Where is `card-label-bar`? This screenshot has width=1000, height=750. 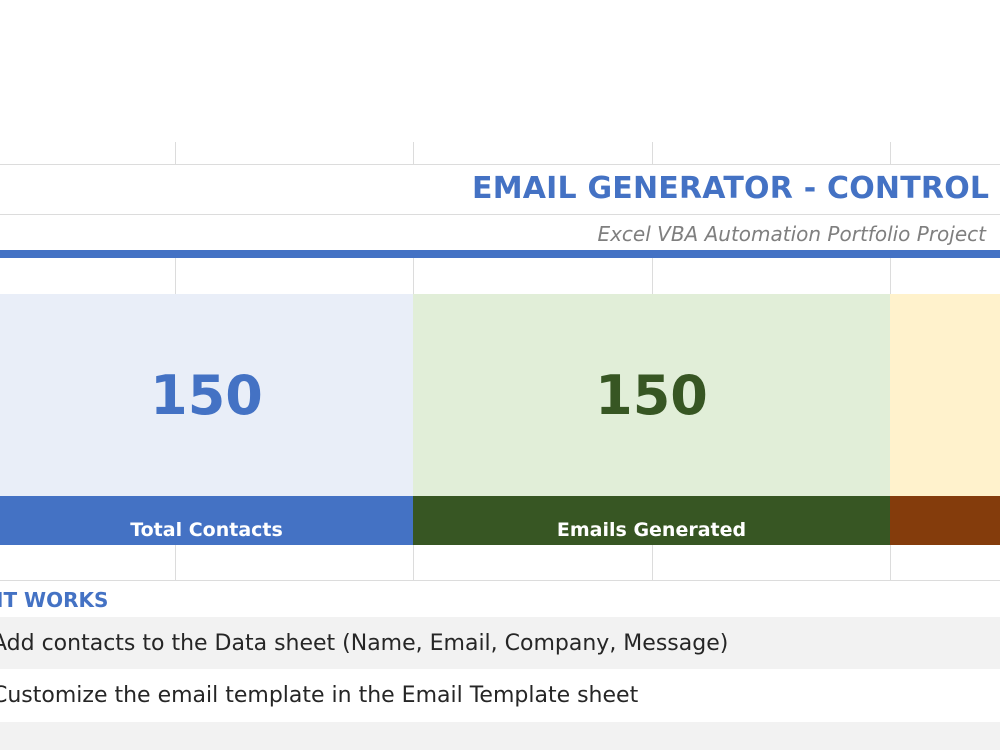 card-label-bar is located at coordinates (945, 520).